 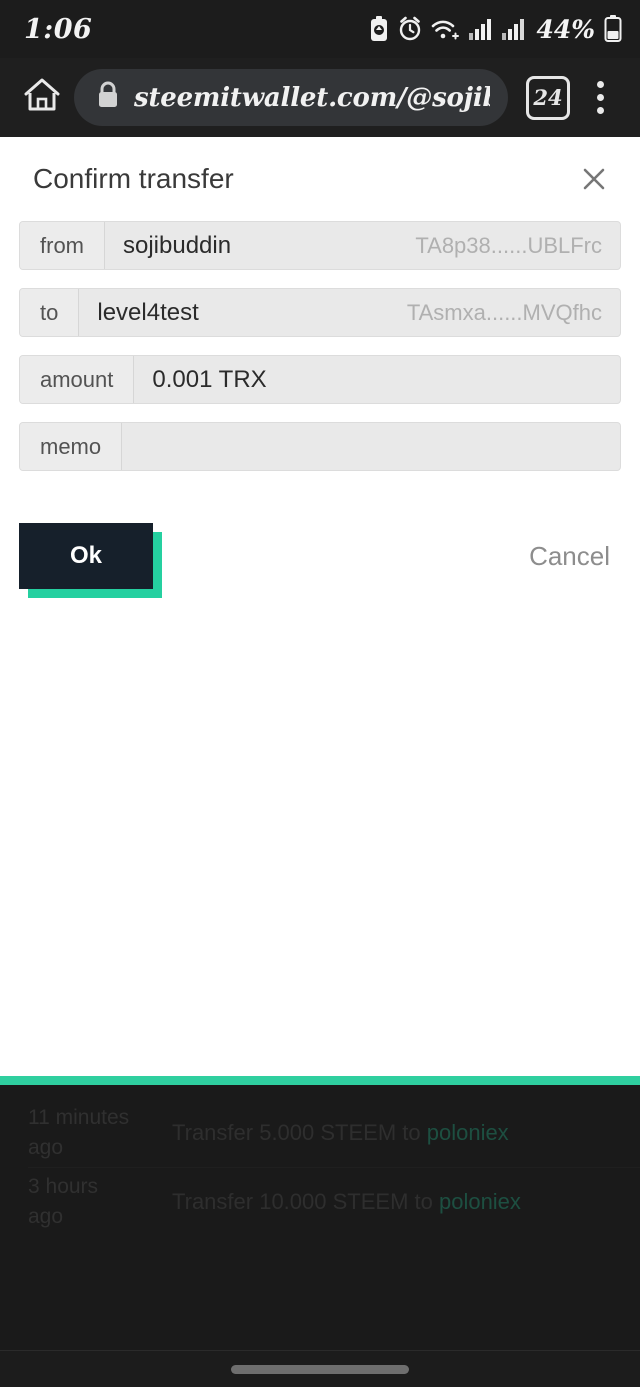 I want to click on android-status-bar: 1:06 44%, so click(x=320, y=29).